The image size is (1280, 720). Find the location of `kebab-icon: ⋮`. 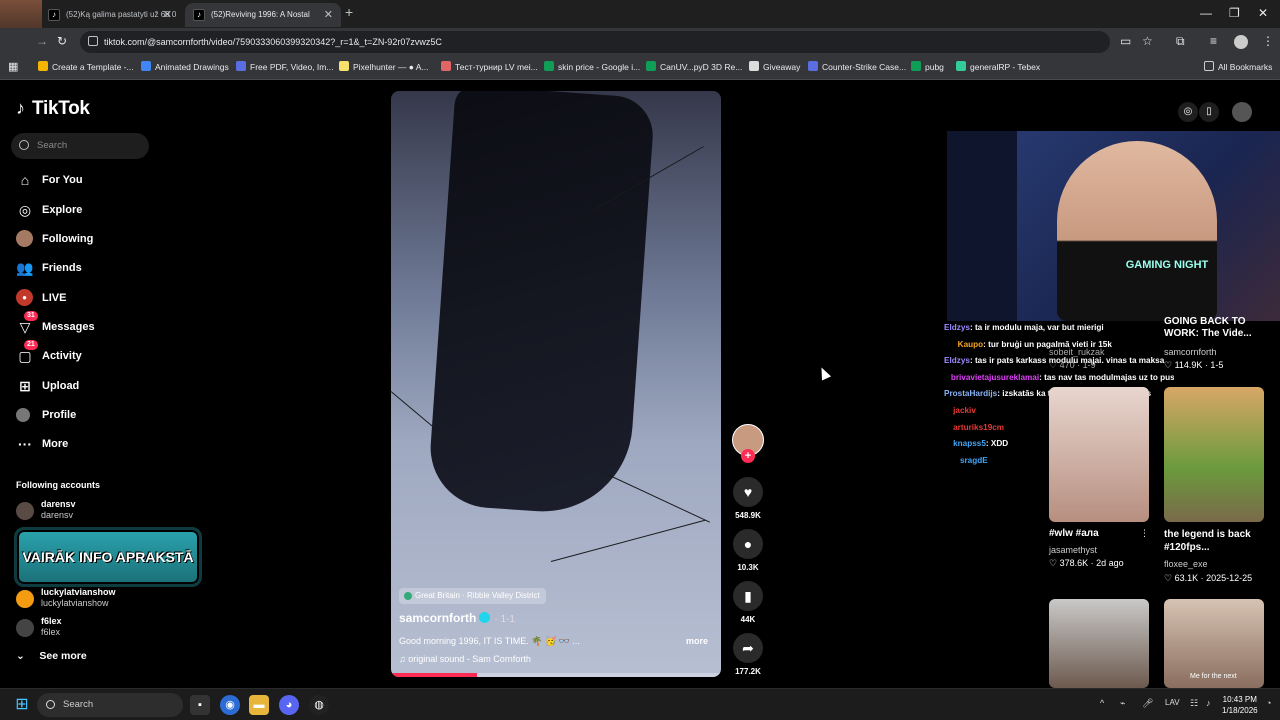

kebab-icon: ⋮ is located at coordinates (1144, 533).